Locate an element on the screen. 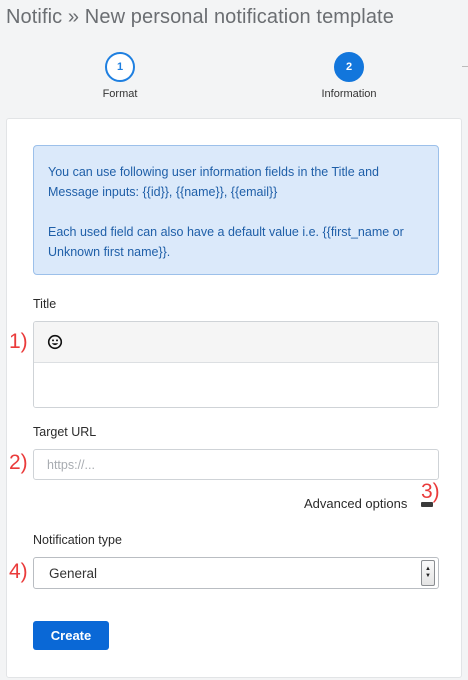  step-label: Format is located at coordinates (120, 94).